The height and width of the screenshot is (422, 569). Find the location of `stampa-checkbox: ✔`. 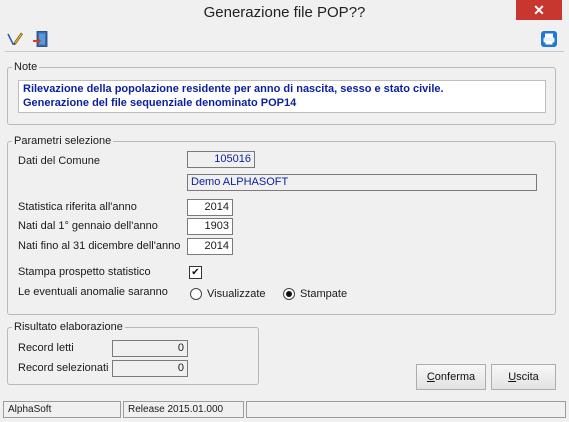

stampa-checkbox: ✔ is located at coordinates (195, 272).